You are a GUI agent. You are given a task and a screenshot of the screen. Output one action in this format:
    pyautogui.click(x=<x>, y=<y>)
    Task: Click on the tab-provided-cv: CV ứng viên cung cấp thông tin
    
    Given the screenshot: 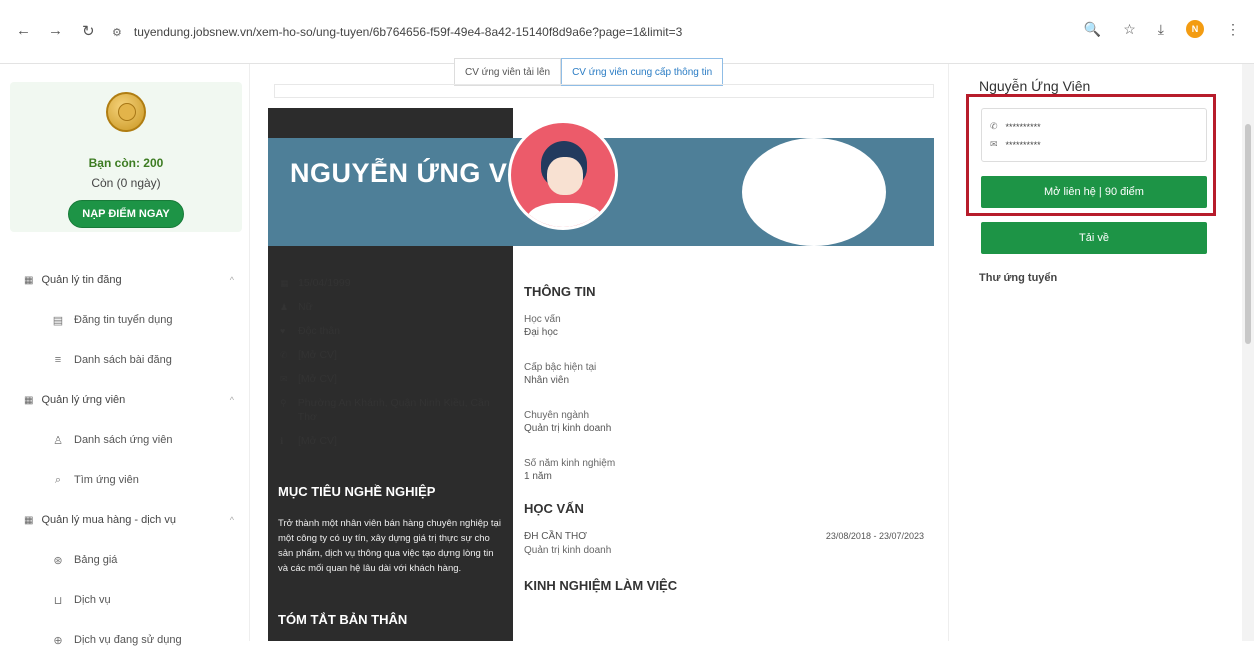 What is the action you would take?
    pyautogui.click(x=642, y=72)
    